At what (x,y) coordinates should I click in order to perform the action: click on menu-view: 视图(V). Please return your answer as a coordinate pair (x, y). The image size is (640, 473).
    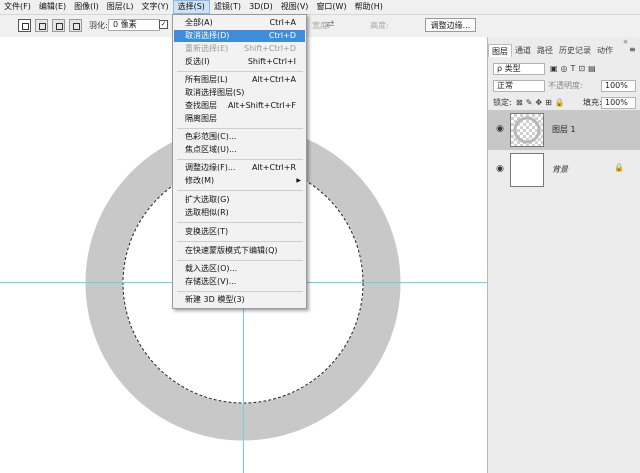
    Looking at the image, I should click on (295, 7).